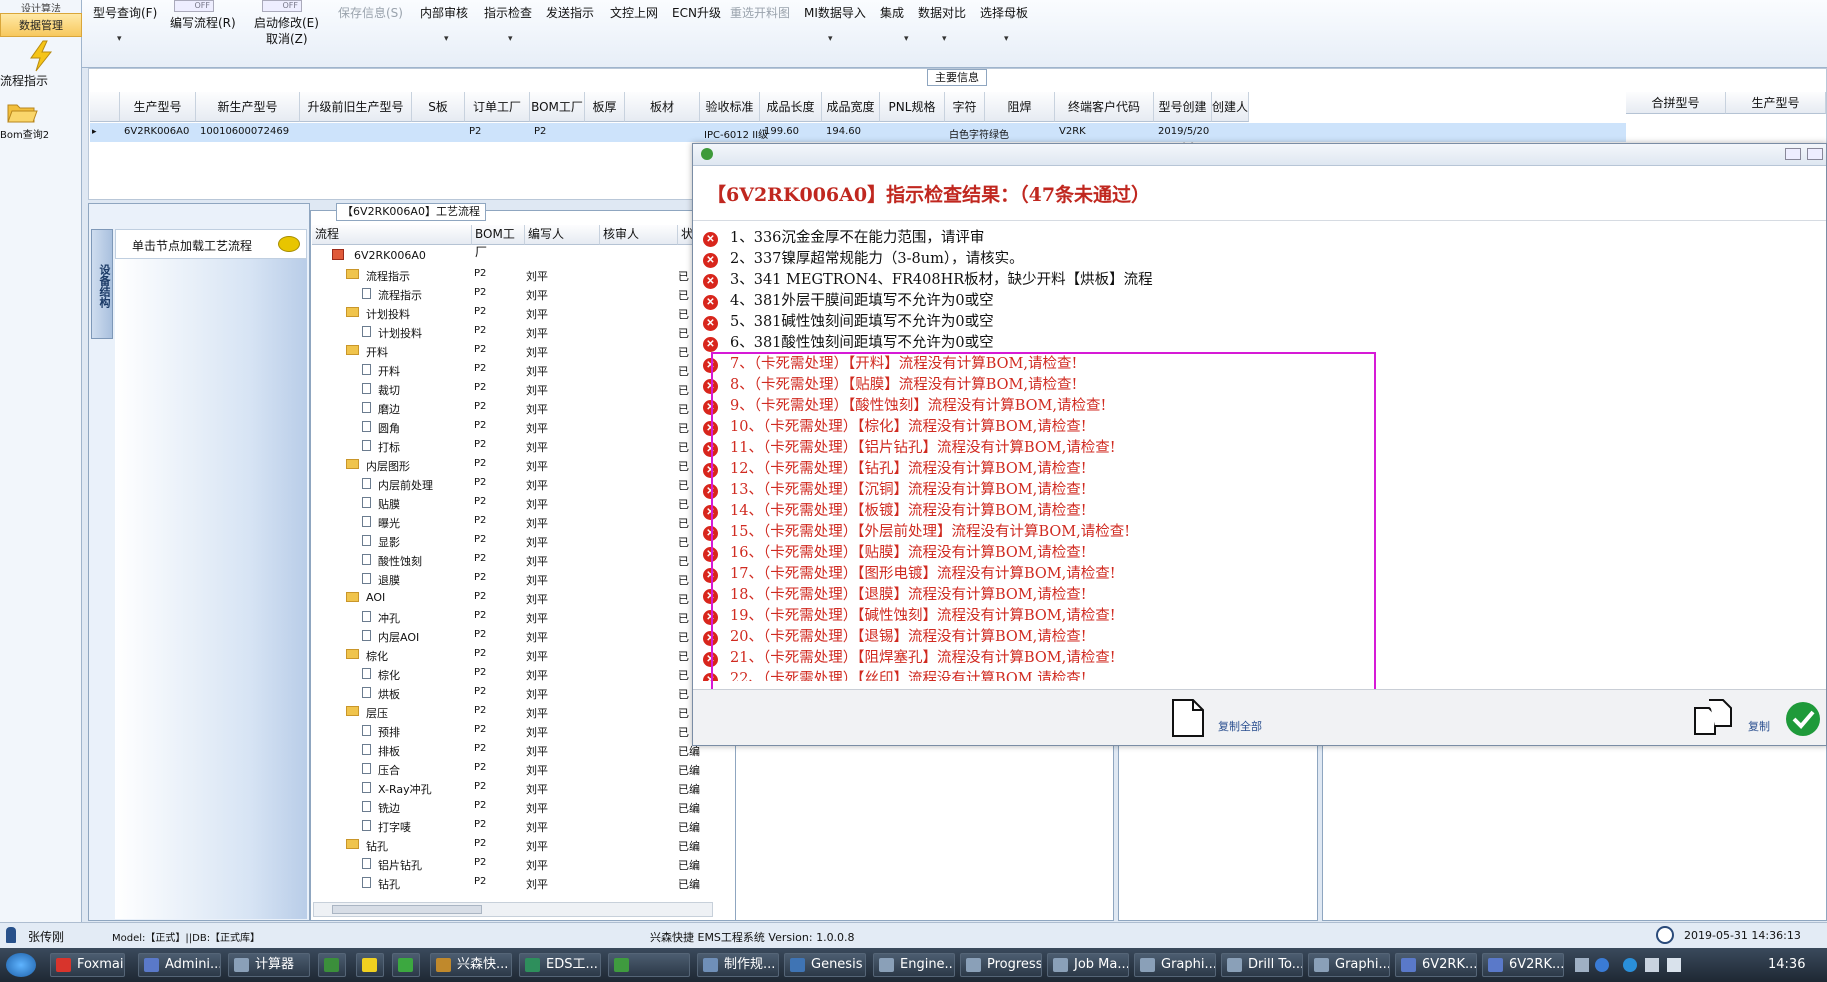 This screenshot has width=1827, height=982. I want to click on nav-item-bom-query: Bom查询2, so click(41, 123).